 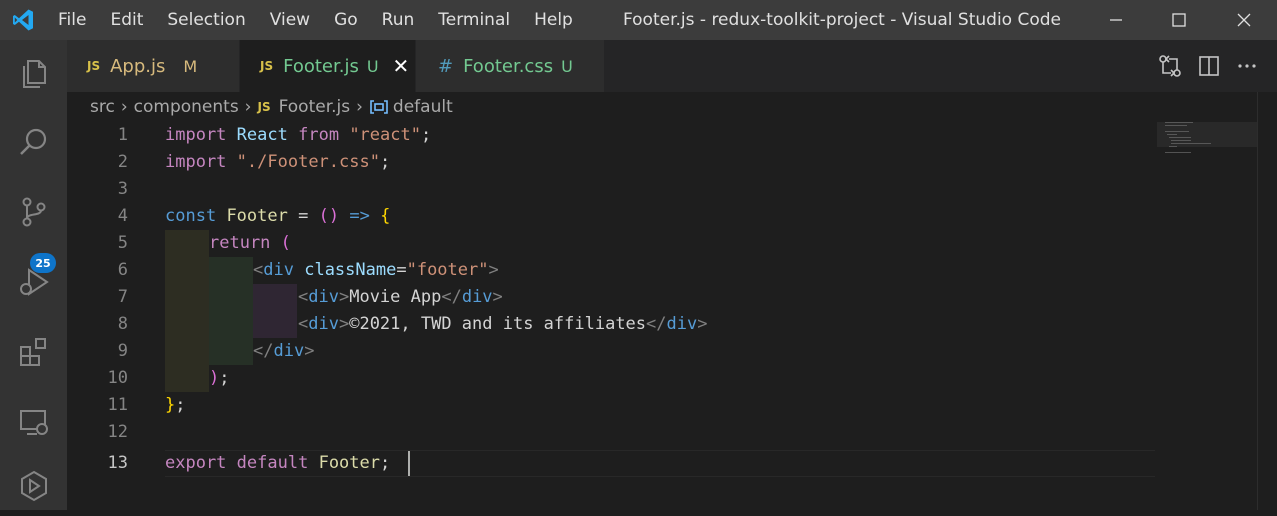 I want to click on code-text: </div>, so click(x=284, y=351).